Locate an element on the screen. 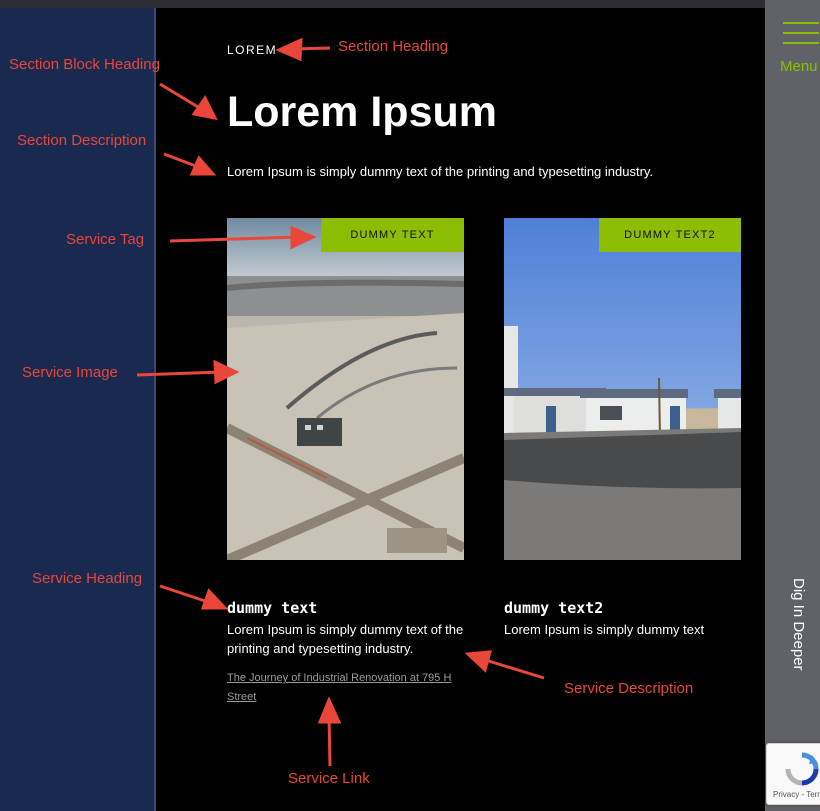  recaptcha-icon is located at coordinates (802, 769).